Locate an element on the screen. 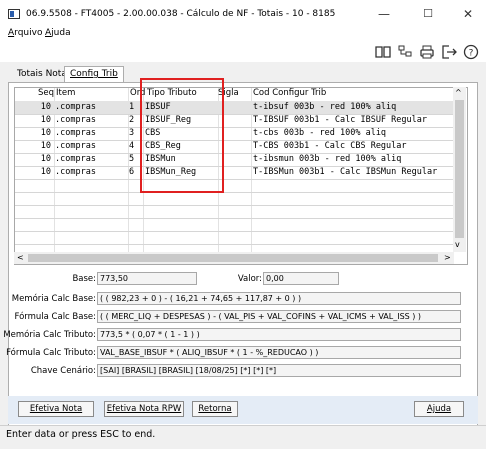 This screenshot has height=449, width=486. memoria-calc-base-label: Memória Calc Base: is located at coordinates (53, 299).